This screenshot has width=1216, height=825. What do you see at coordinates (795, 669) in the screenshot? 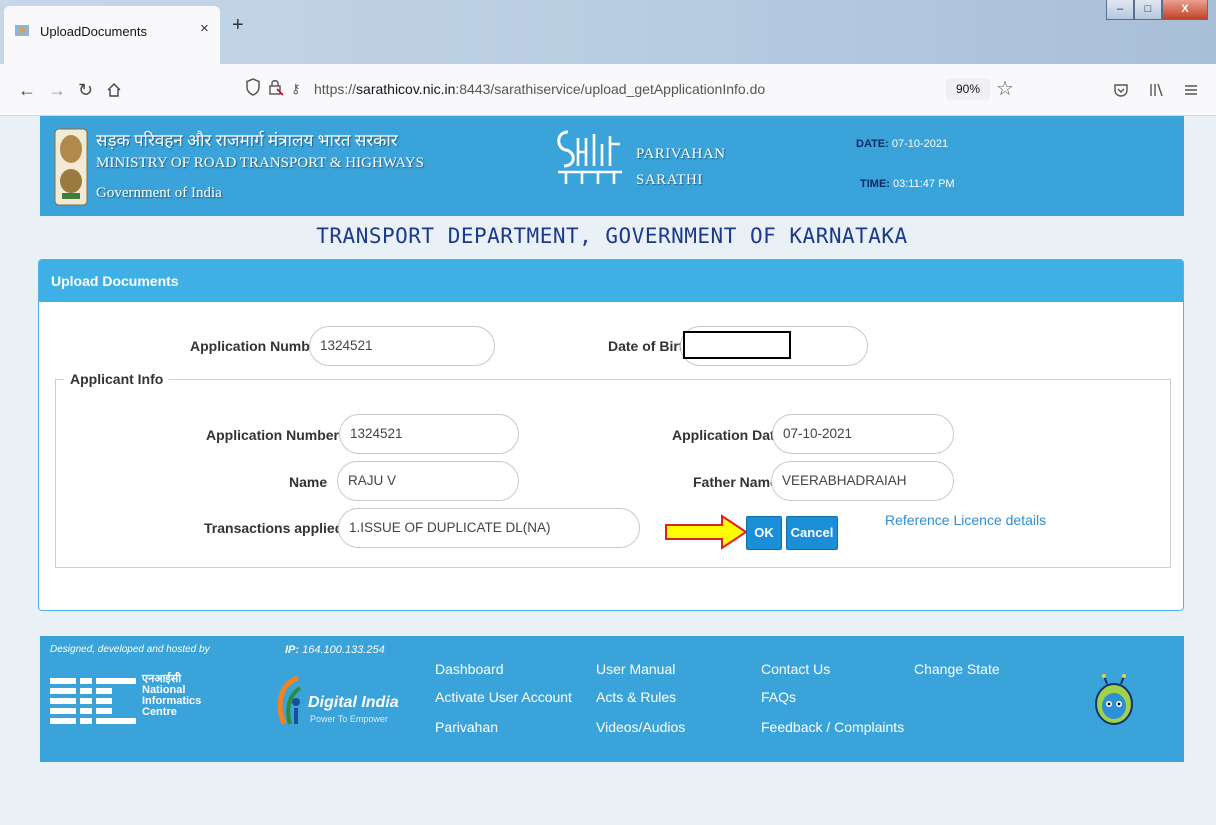
I see `footer-link-contact-us: Contact Us` at bounding box center [795, 669].